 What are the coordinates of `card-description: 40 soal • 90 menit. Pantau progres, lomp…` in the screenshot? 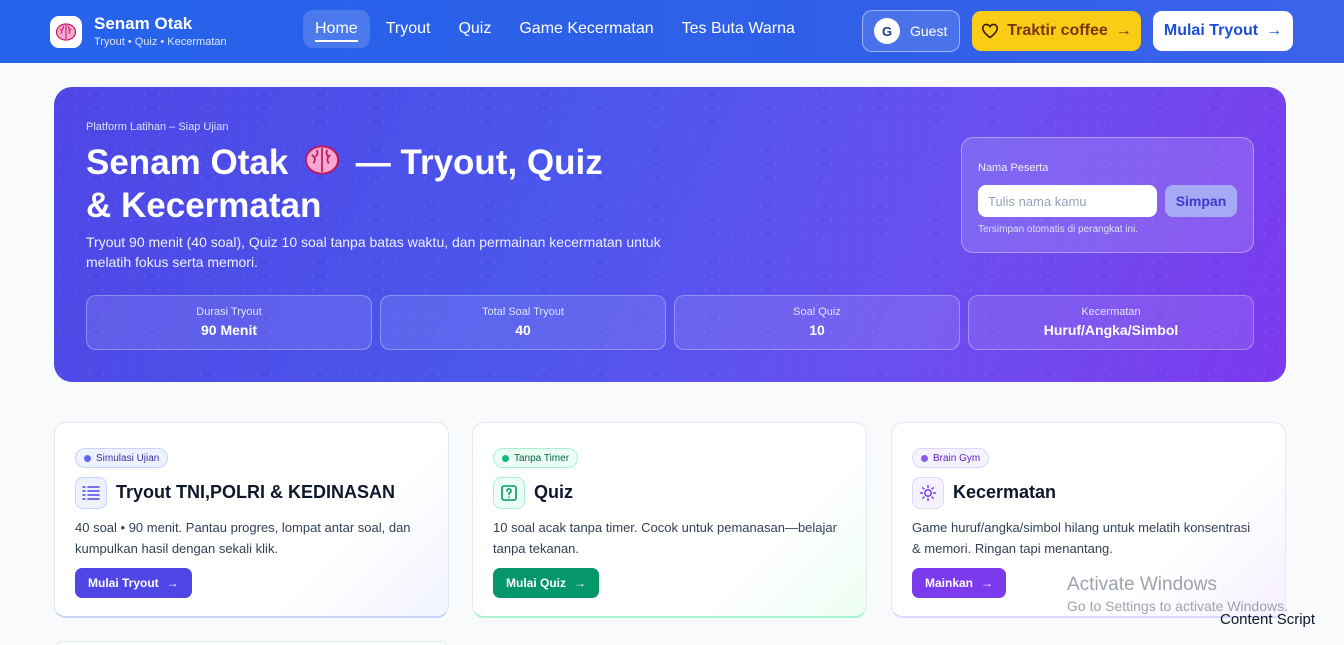 It's located at (243, 538).